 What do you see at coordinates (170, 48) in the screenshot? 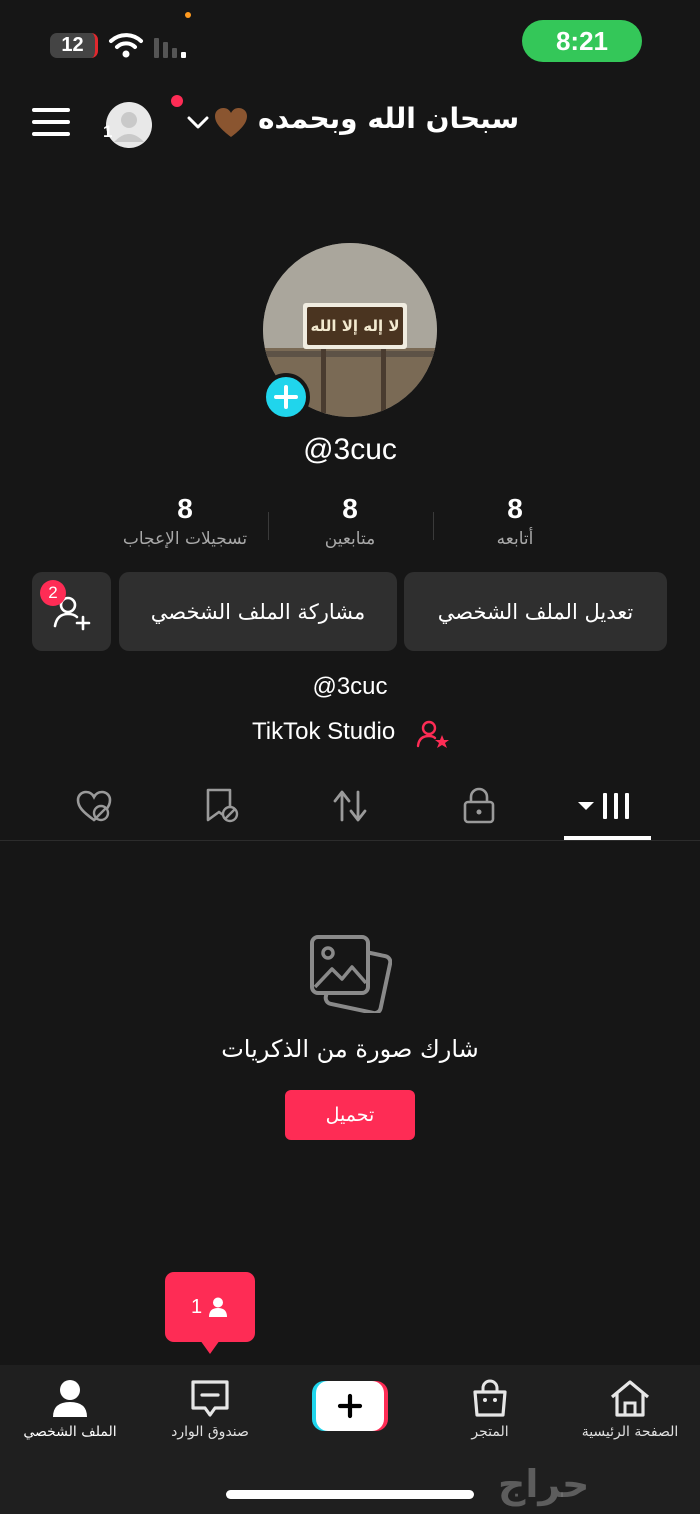
I see `signal-icon` at bounding box center [170, 48].